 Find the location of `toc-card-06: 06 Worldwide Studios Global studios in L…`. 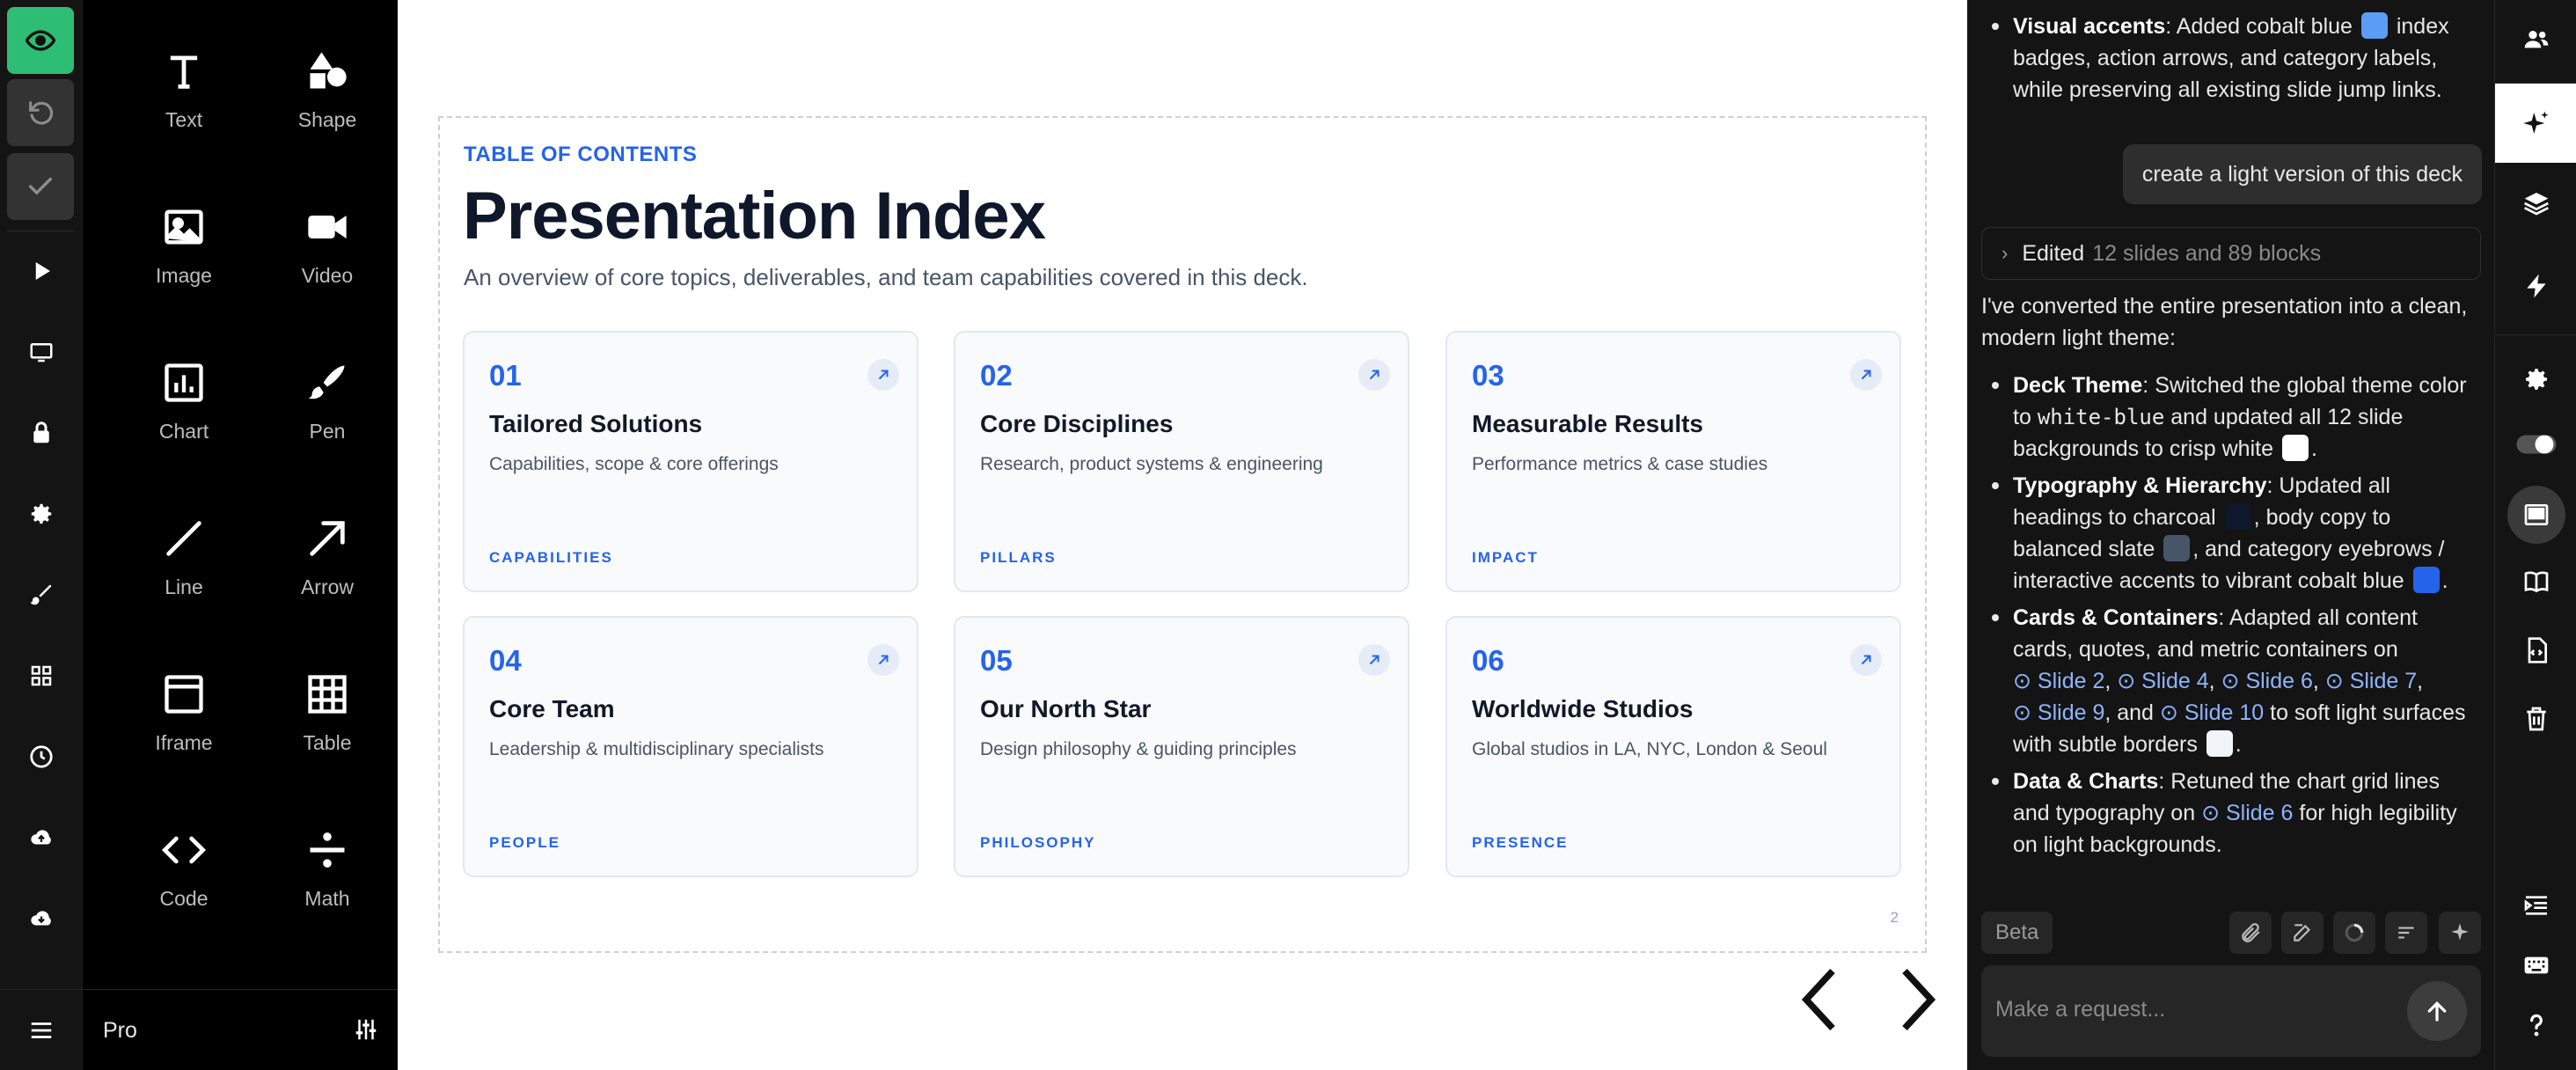

toc-card-06: 06 Worldwide Studios Global studios in L… is located at coordinates (1673, 746).